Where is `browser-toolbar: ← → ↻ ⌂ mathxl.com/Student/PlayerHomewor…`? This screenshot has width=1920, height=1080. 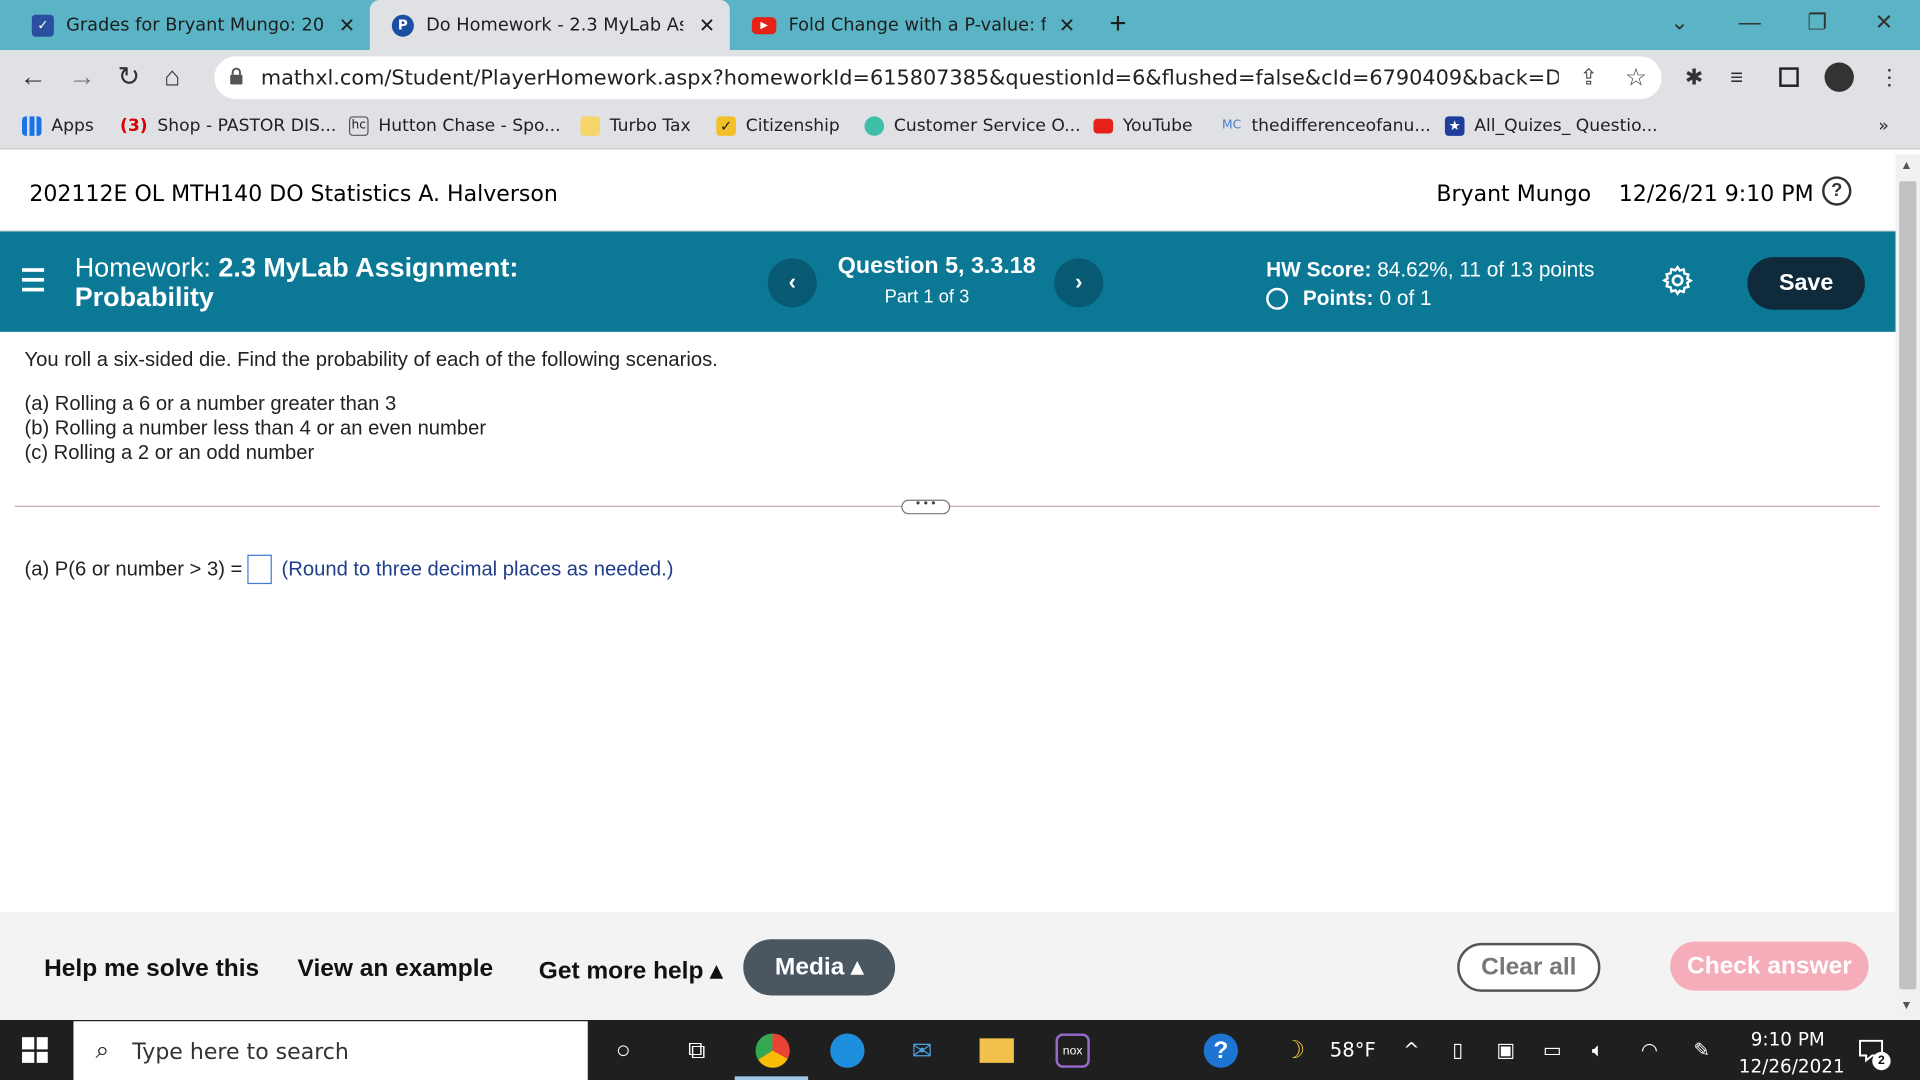 browser-toolbar: ← → ↻ ⌂ mathxl.com/Student/PlayerHomewor… is located at coordinates (960, 78).